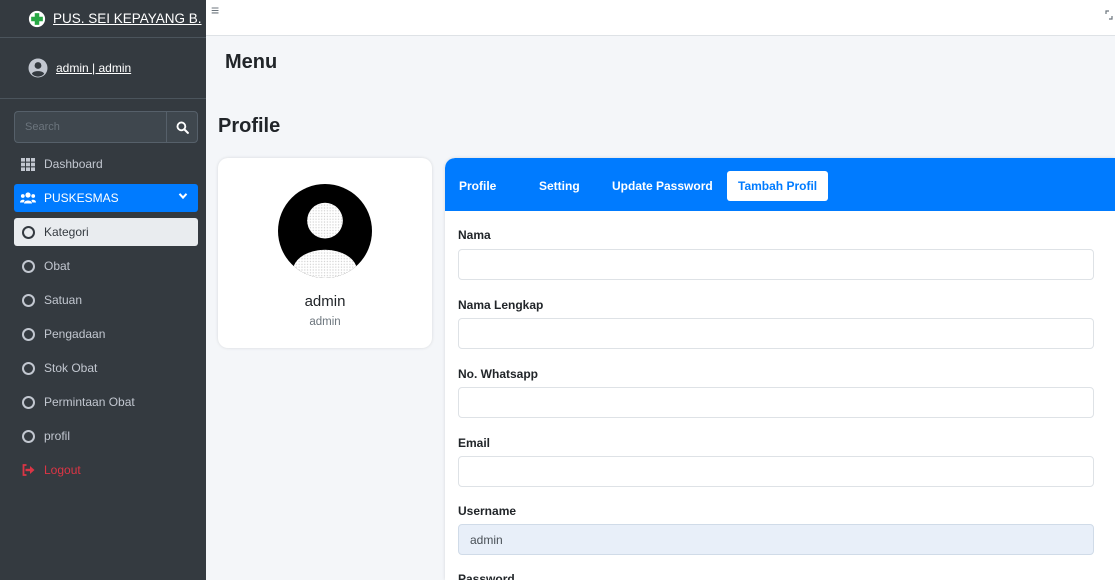  Describe the element at coordinates (93, 68) in the screenshot. I see `user-name-link: admin | admin` at that location.